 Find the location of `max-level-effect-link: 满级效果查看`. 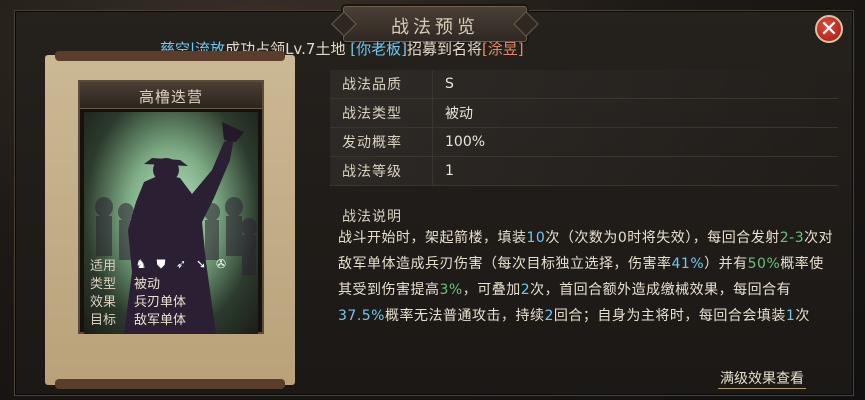

max-level-effect-link: 满级效果查看 is located at coordinates (762, 378).